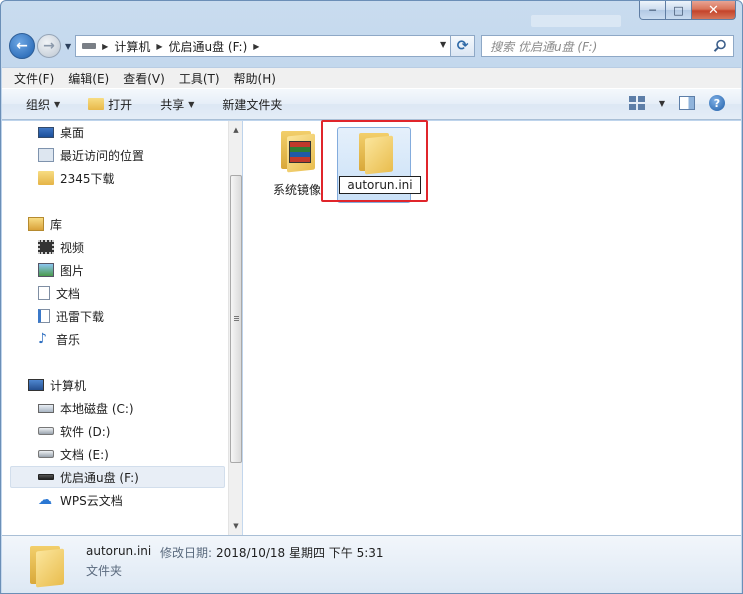 The width and height of the screenshot is (743, 594). I want to click on scroll-down-arrow: ▼, so click(236, 526).